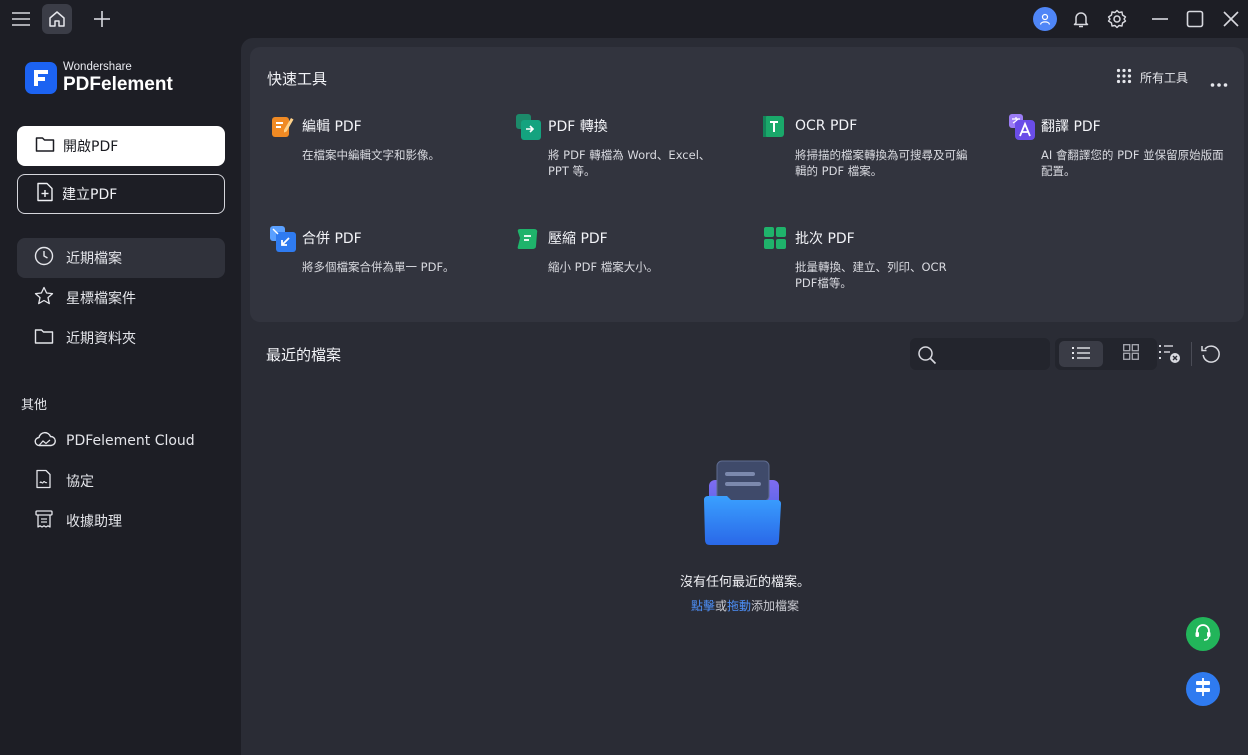 Image resolution: width=1248 pixels, height=755 pixels. Describe the element at coordinates (130, 441) in the screenshot. I see `sidebar-item-label: PDFelement Cloud` at that location.